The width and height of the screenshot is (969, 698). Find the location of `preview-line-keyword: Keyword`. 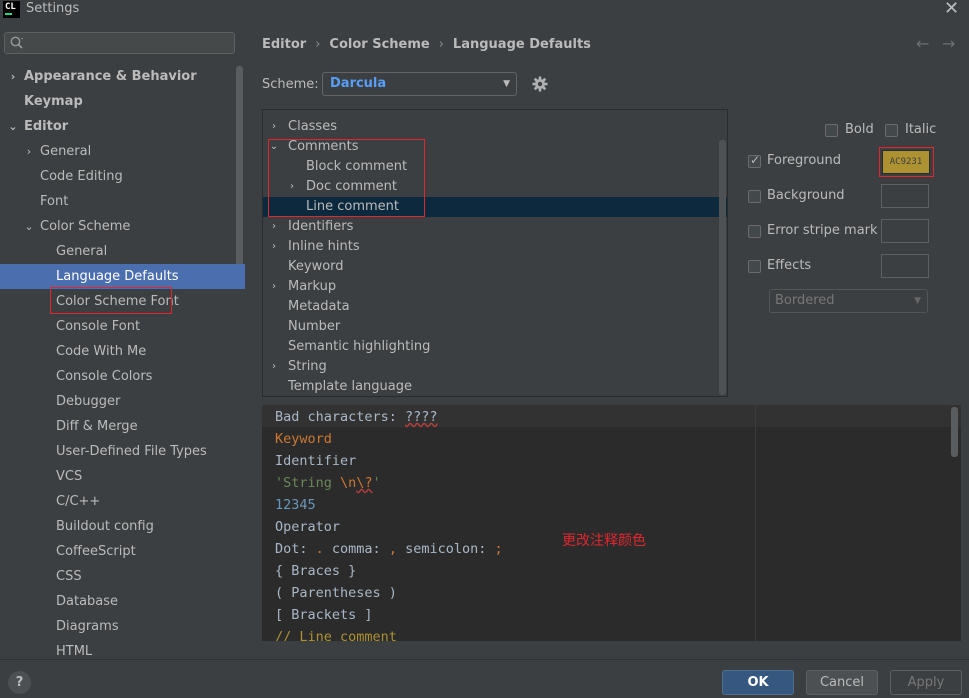

preview-line-keyword: Keyword is located at coordinates (303, 439).